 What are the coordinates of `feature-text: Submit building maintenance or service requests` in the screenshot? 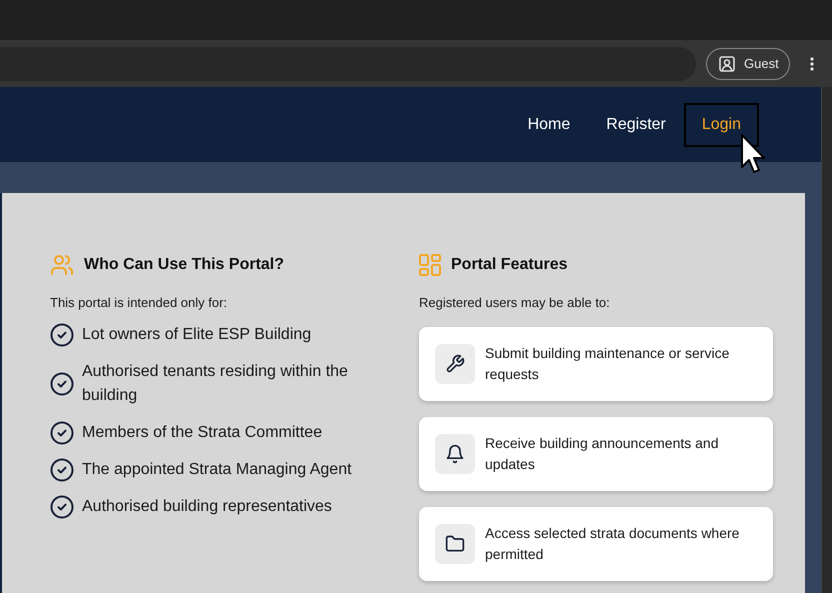 It's located at (607, 364).